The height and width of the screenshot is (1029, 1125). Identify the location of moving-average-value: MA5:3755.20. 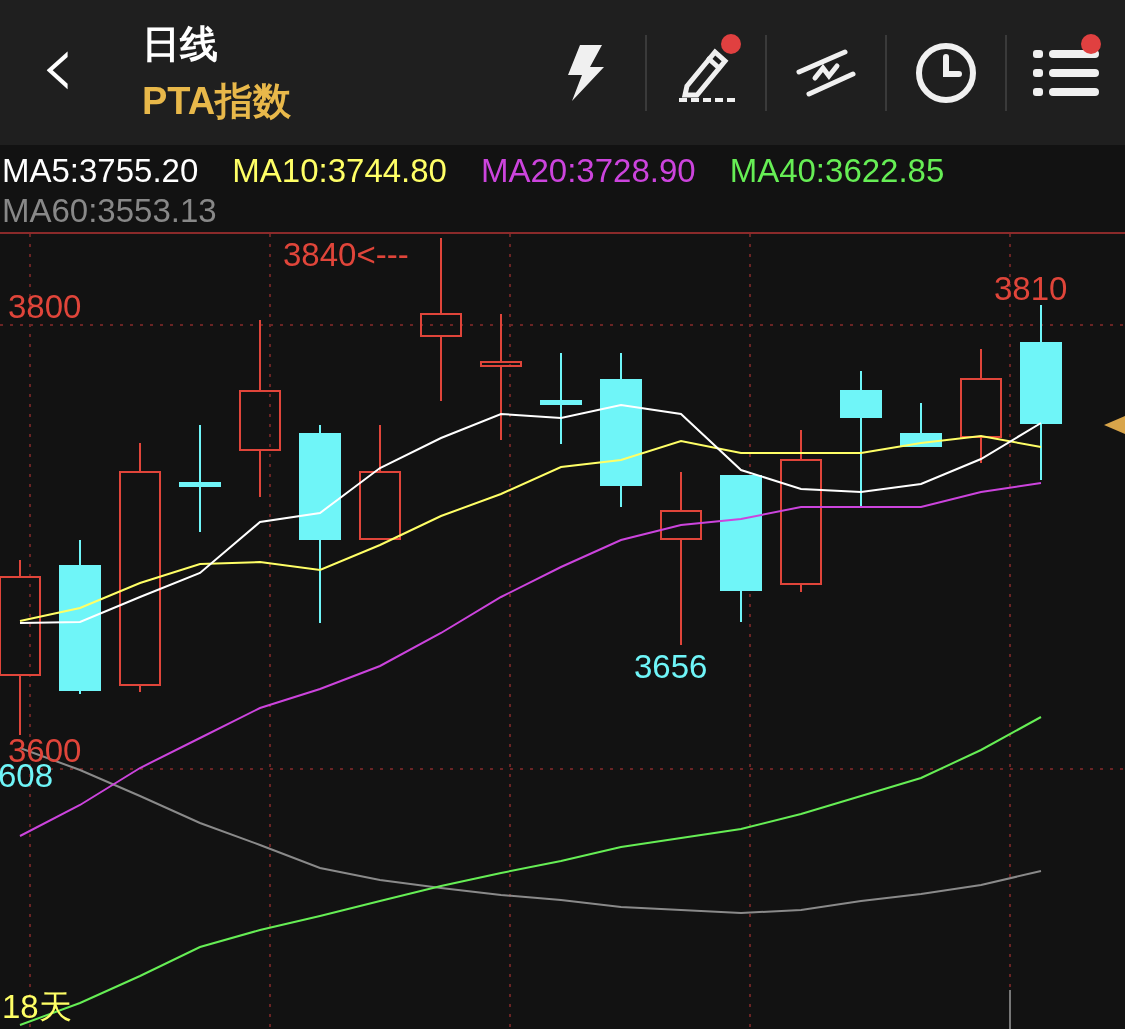
(100, 171).